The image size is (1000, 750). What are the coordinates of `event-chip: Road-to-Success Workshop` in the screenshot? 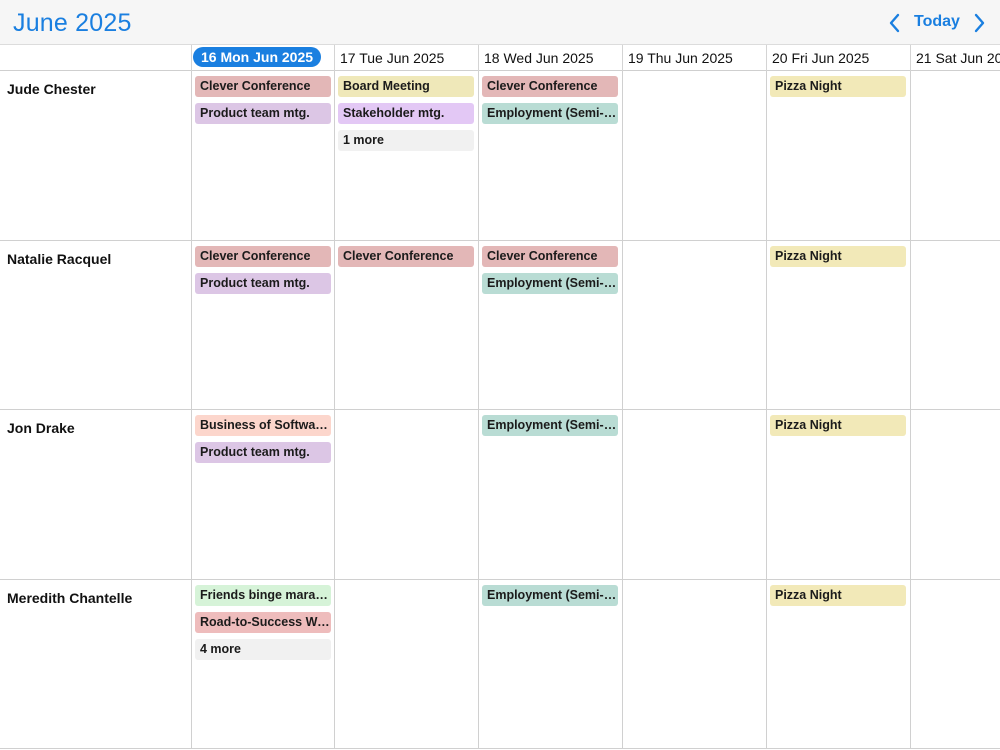 It's located at (263, 622).